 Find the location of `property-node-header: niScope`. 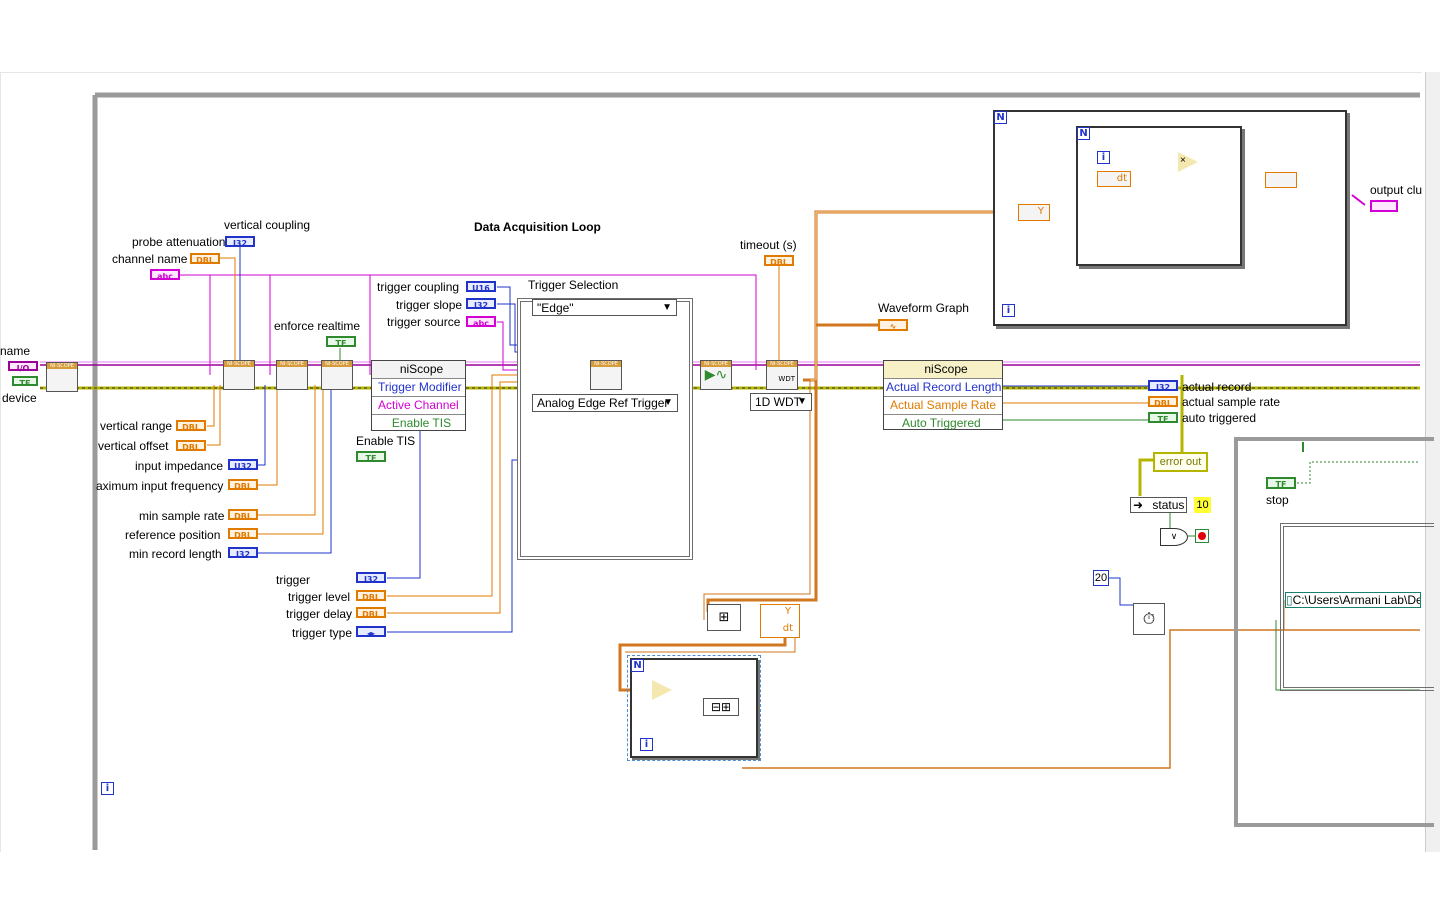

property-node-header: niScope is located at coordinates (418, 369).